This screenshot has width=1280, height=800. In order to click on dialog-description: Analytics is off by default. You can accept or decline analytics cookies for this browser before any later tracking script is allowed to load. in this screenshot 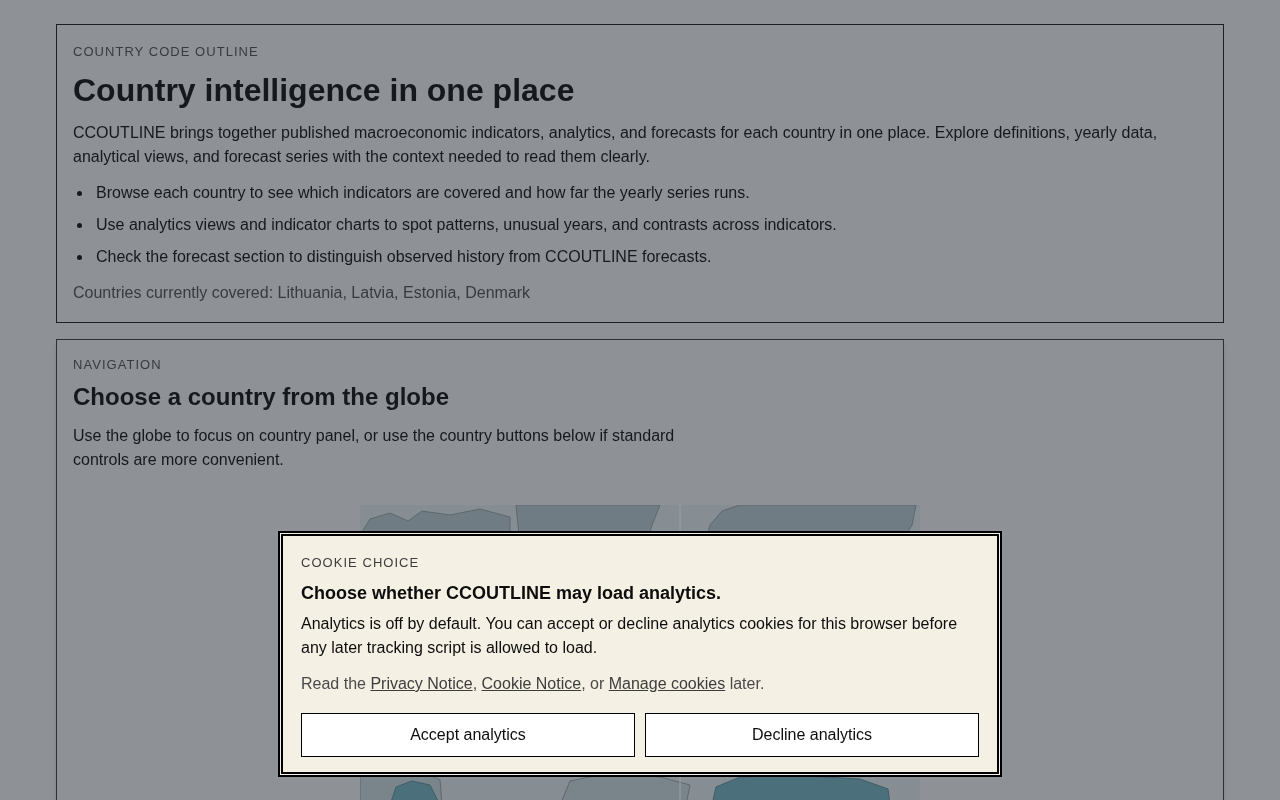, I will do `click(630, 636)`.